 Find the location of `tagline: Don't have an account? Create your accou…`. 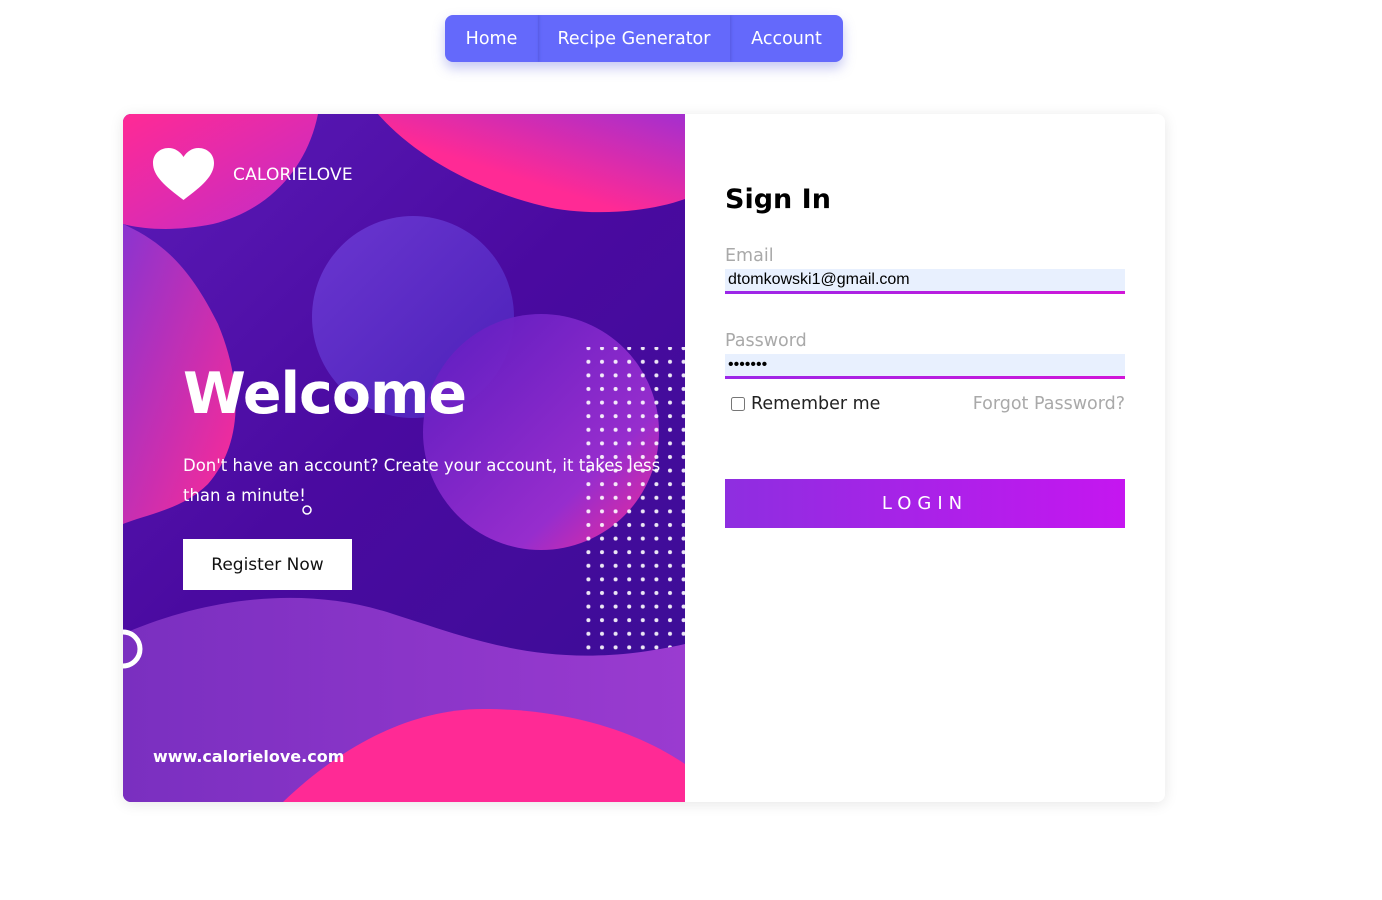

tagline: Don't have an account? Create your accou… is located at coordinates (422, 480).